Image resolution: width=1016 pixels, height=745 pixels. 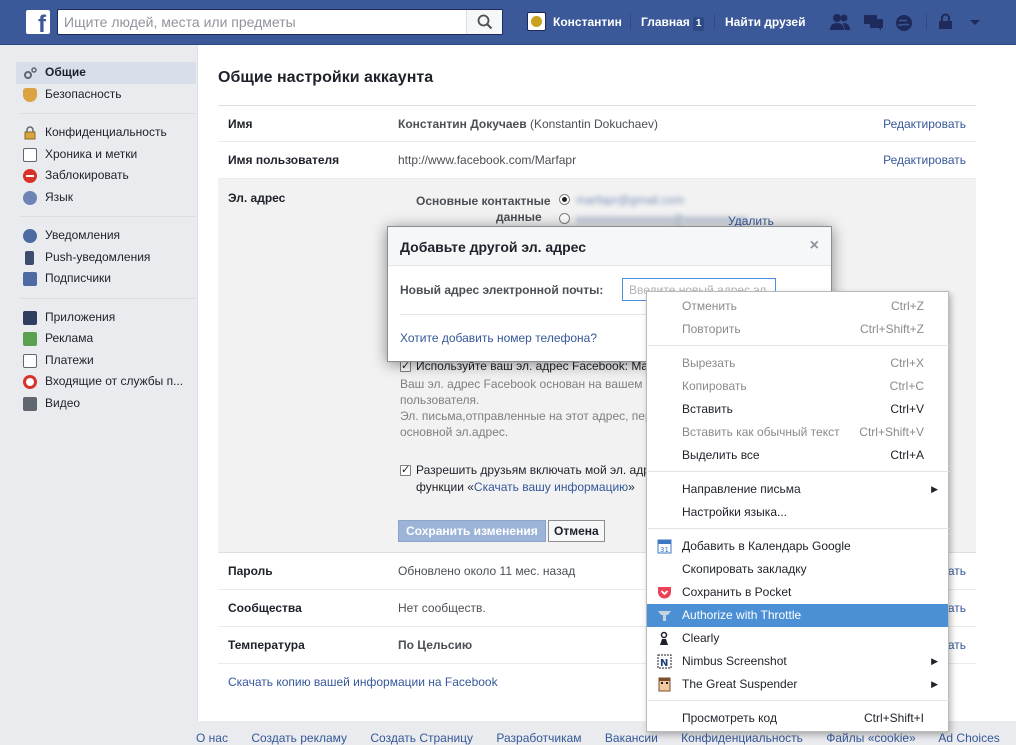 I want to click on menu-item-cut: Вырезать Ctrl+X, so click(x=797, y=363).